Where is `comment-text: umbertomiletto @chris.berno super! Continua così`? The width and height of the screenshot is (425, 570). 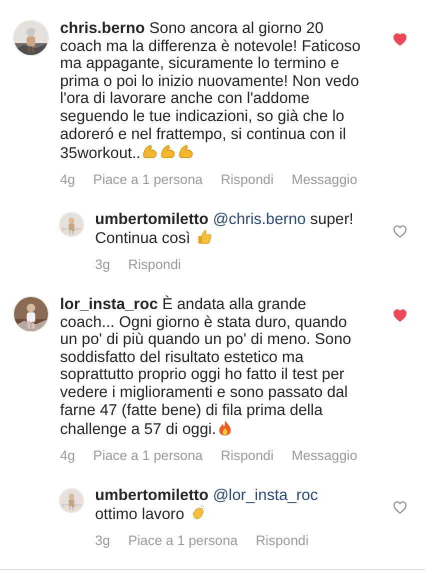
comment-text: umbertomiletto @chris.berno super! Continua così is located at coordinates (224, 229).